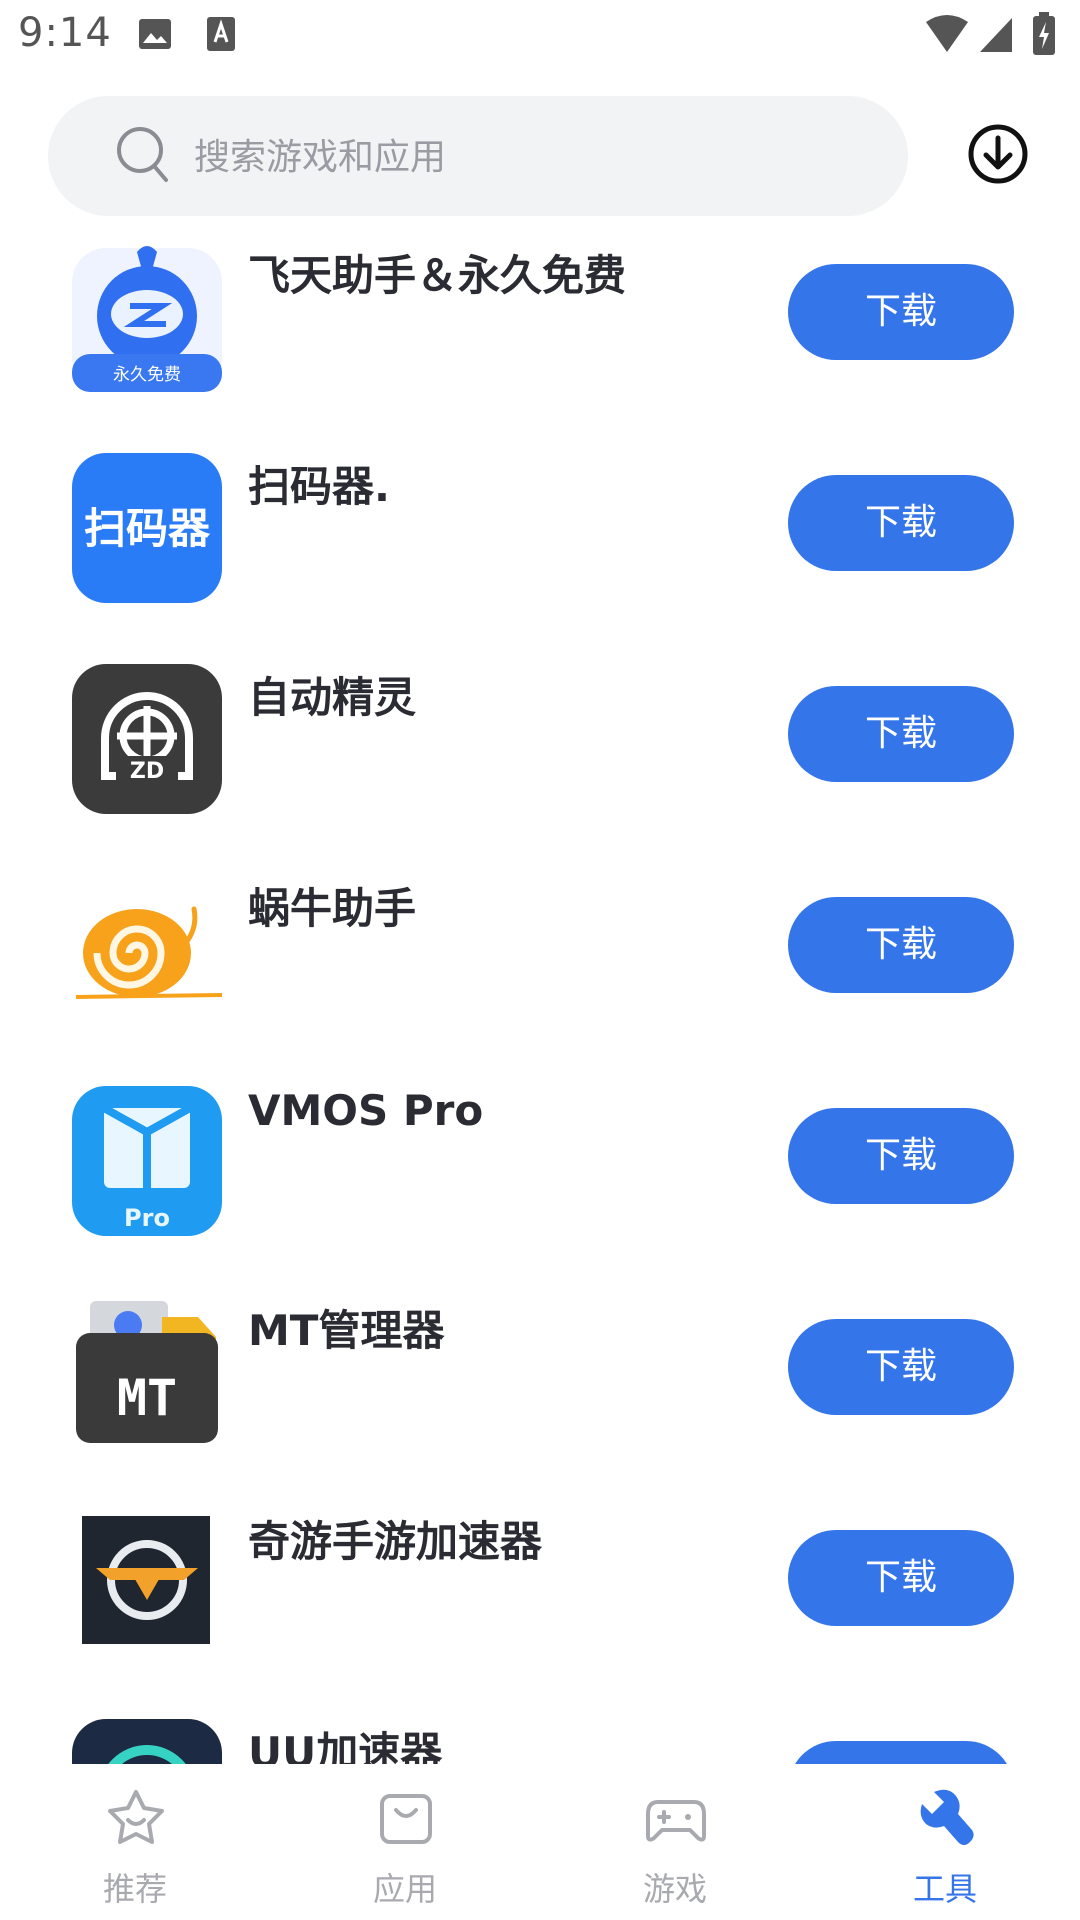 The image size is (1080, 1920). What do you see at coordinates (540, 1577) in the screenshot?
I see `list-item: 奇游手游加速器 下载` at bounding box center [540, 1577].